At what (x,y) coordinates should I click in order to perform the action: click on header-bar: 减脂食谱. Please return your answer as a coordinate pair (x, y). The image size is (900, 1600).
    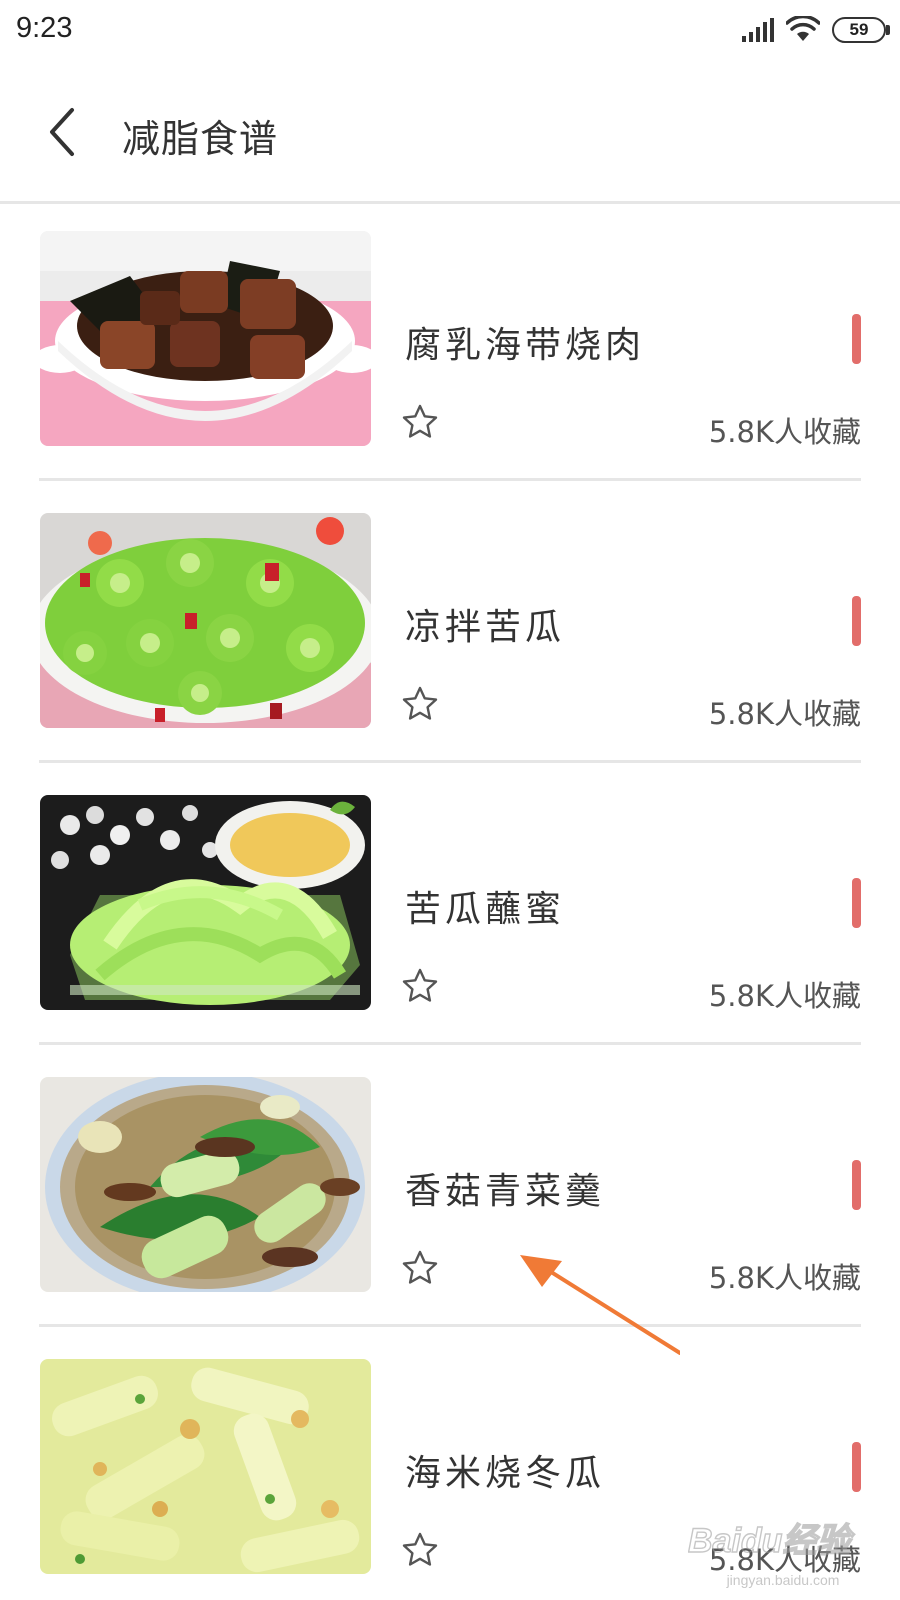
    Looking at the image, I should click on (450, 133).